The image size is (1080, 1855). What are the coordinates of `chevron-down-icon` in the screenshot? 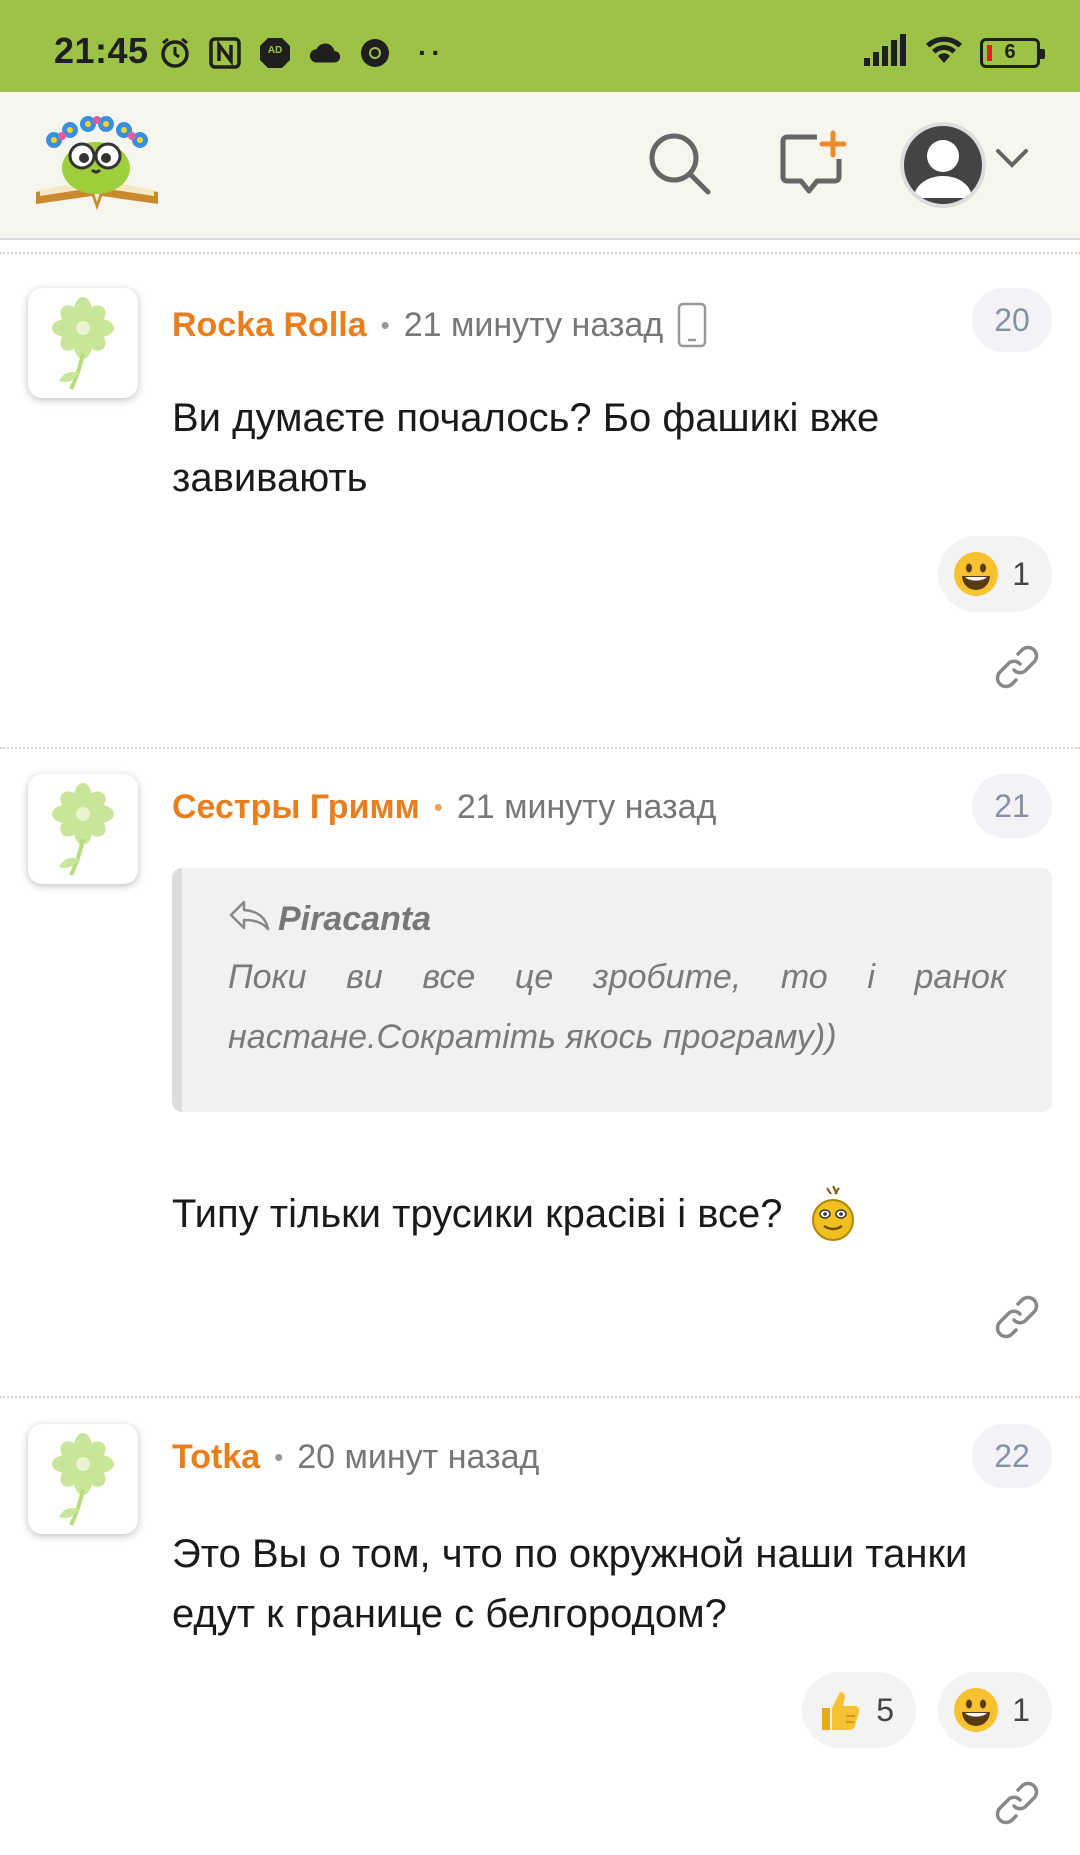 It's located at (1012, 161).